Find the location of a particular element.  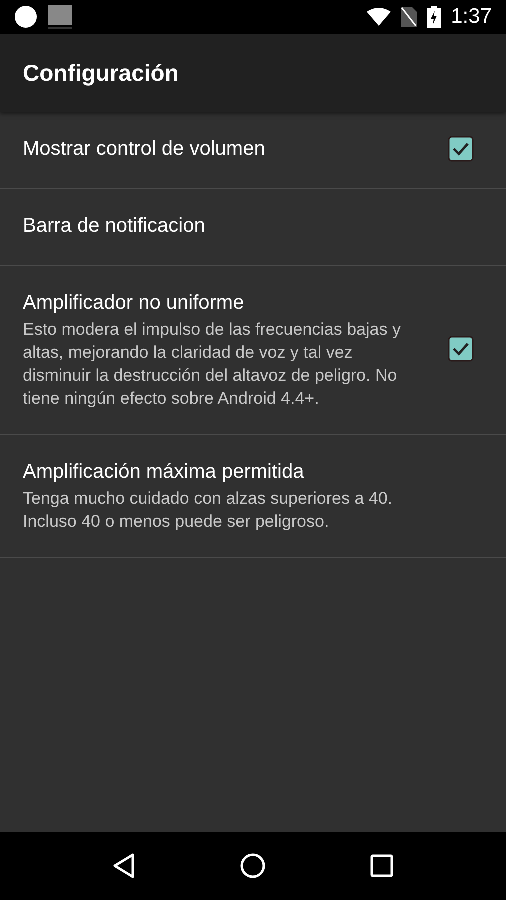

settings-item: Barra de notificacion is located at coordinates (253, 227).